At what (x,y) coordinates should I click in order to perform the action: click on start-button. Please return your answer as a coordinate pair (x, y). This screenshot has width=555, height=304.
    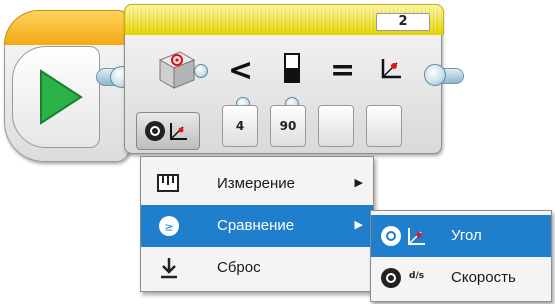
    Looking at the image, I should click on (56, 97).